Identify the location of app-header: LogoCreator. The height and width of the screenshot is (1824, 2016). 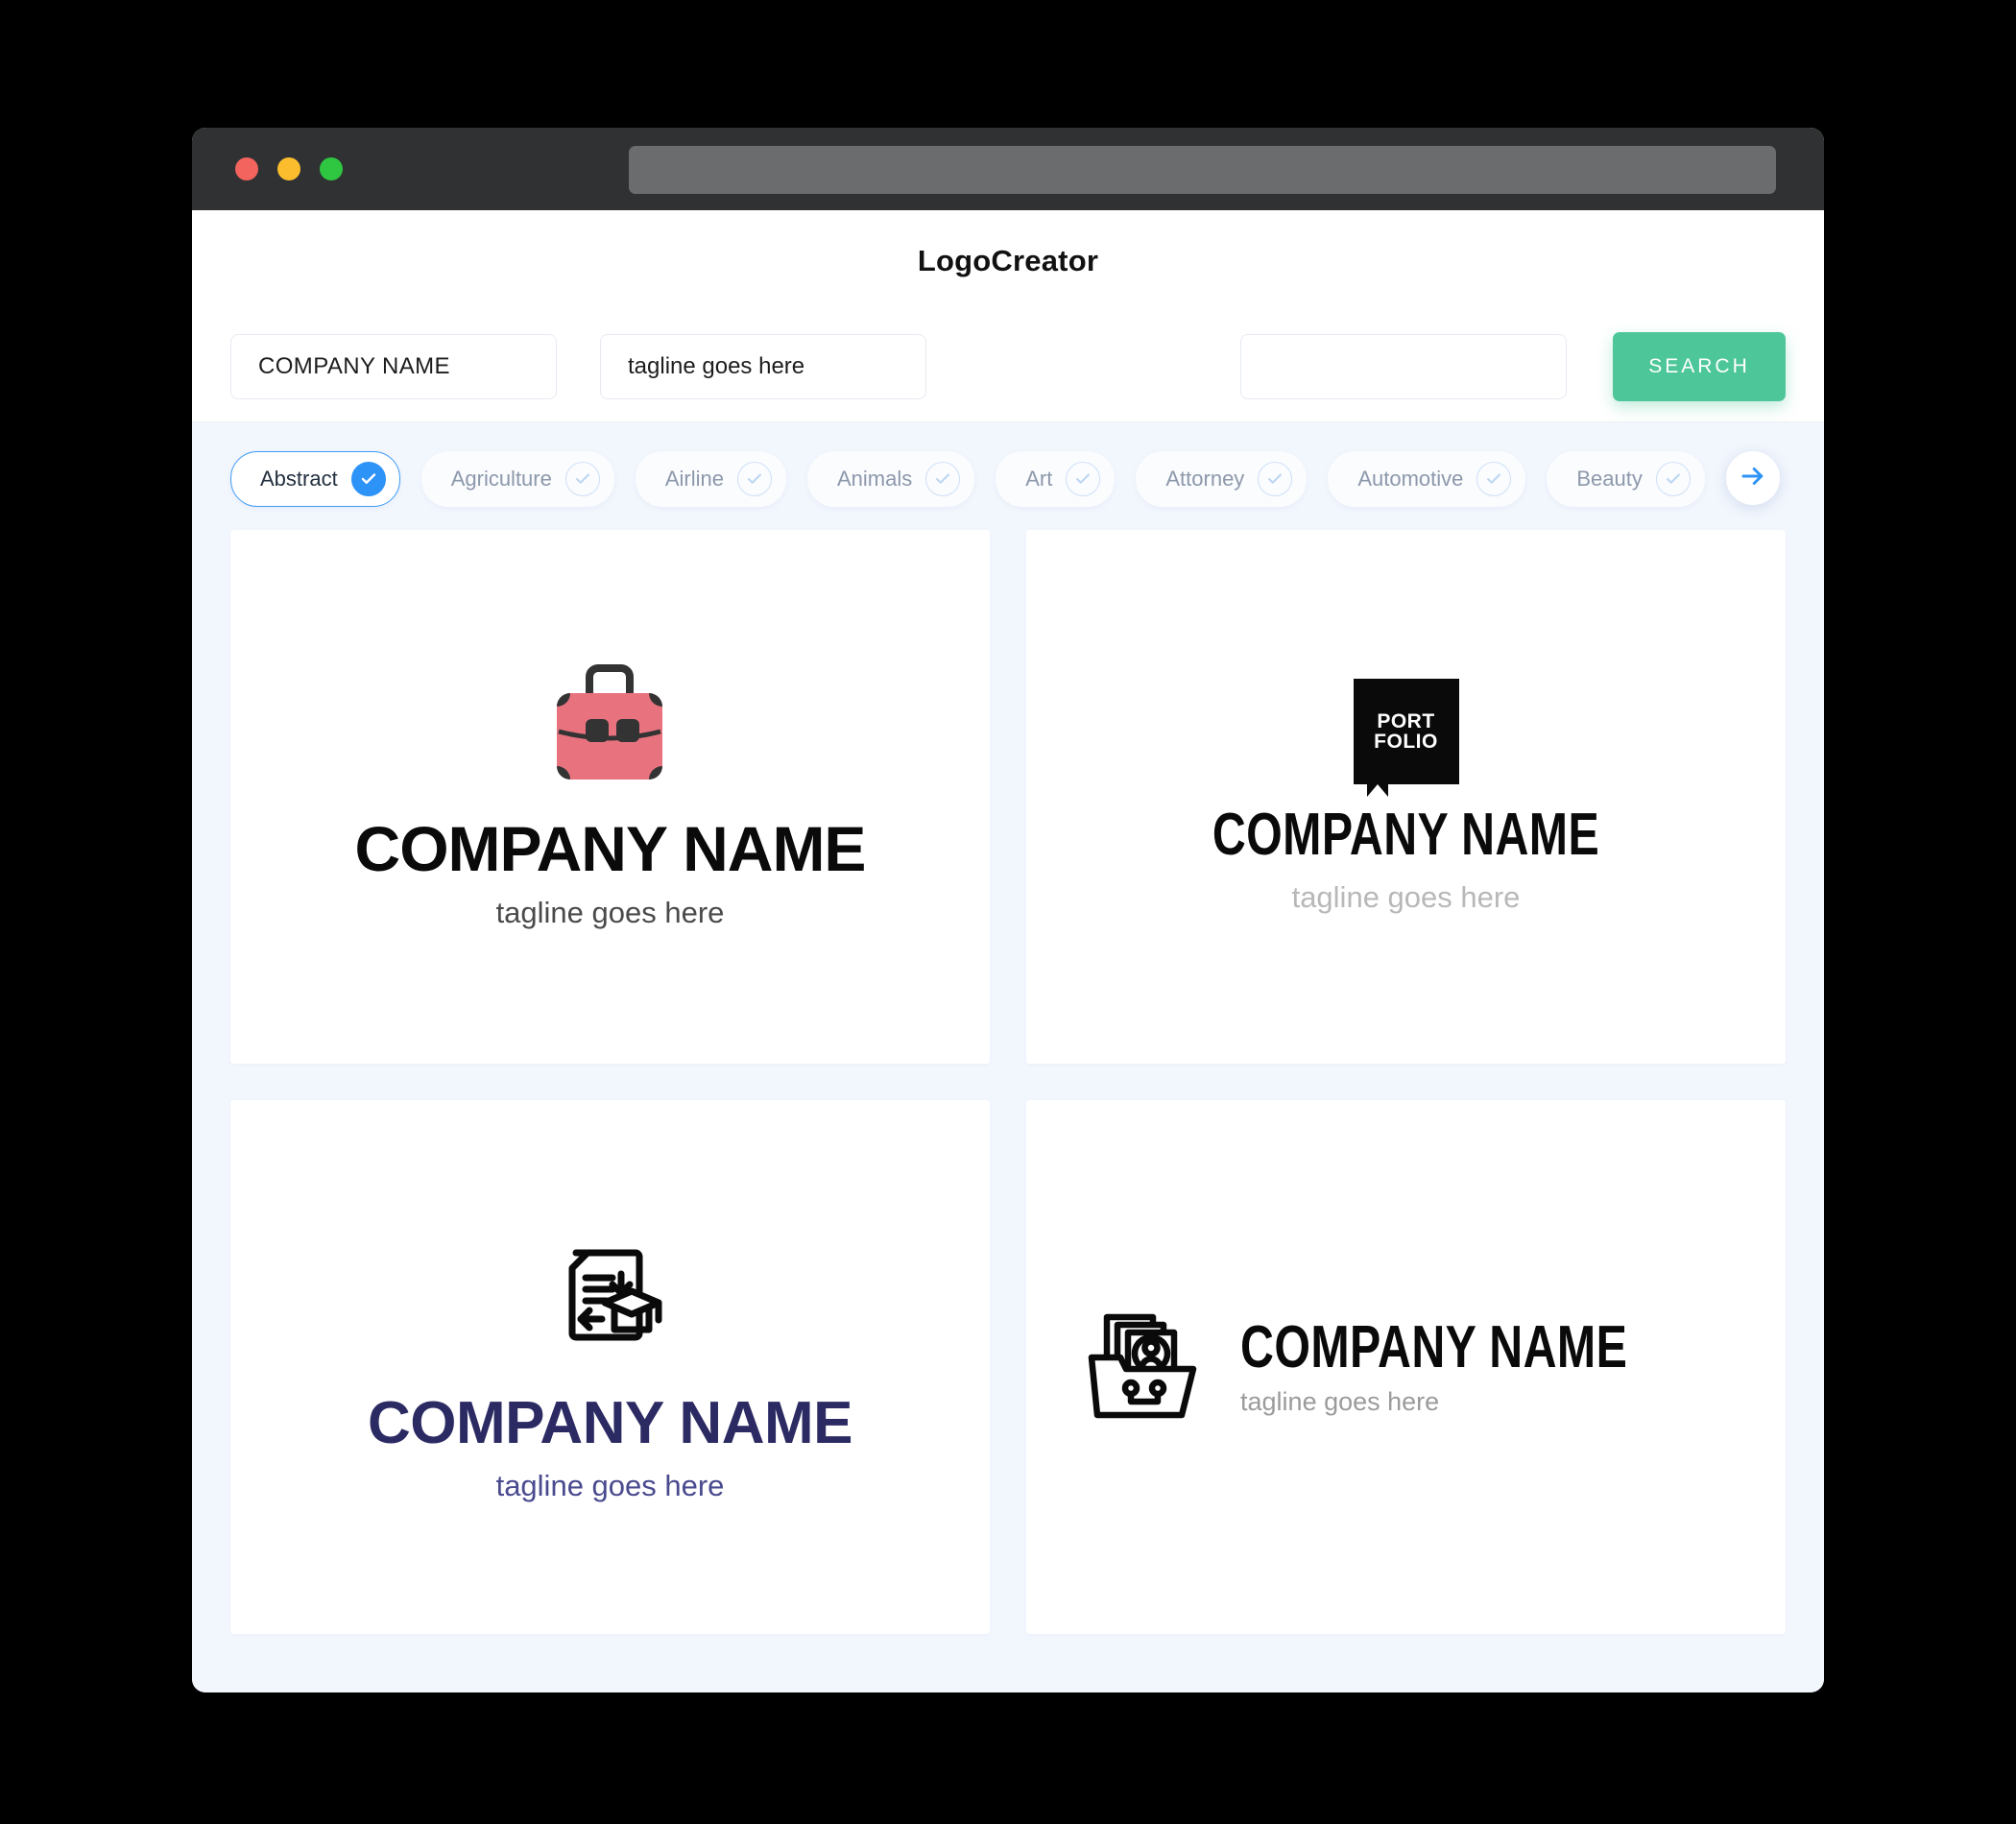
(1008, 261).